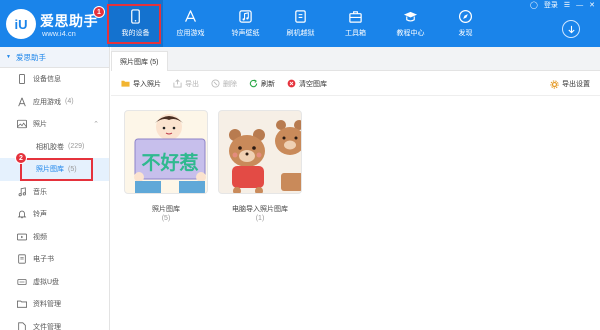 Image resolution: width=600 pixels, height=330 pixels. What do you see at coordinates (21, 236) in the screenshot?
I see `video-icon` at bounding box center [21, 236].